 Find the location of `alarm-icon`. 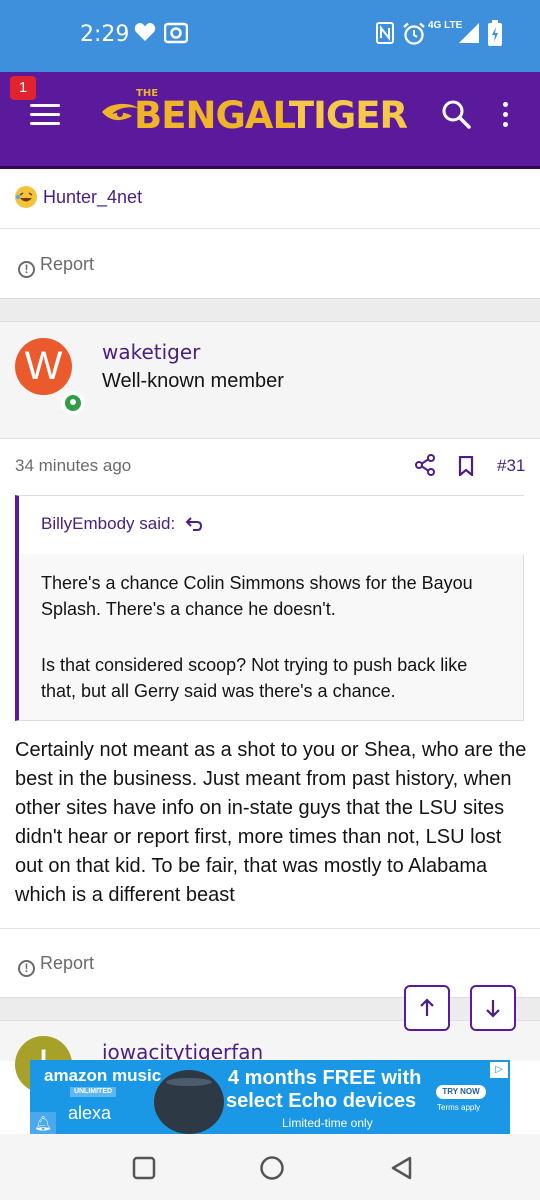

alarm-icon is located at coordinates (414, 36).